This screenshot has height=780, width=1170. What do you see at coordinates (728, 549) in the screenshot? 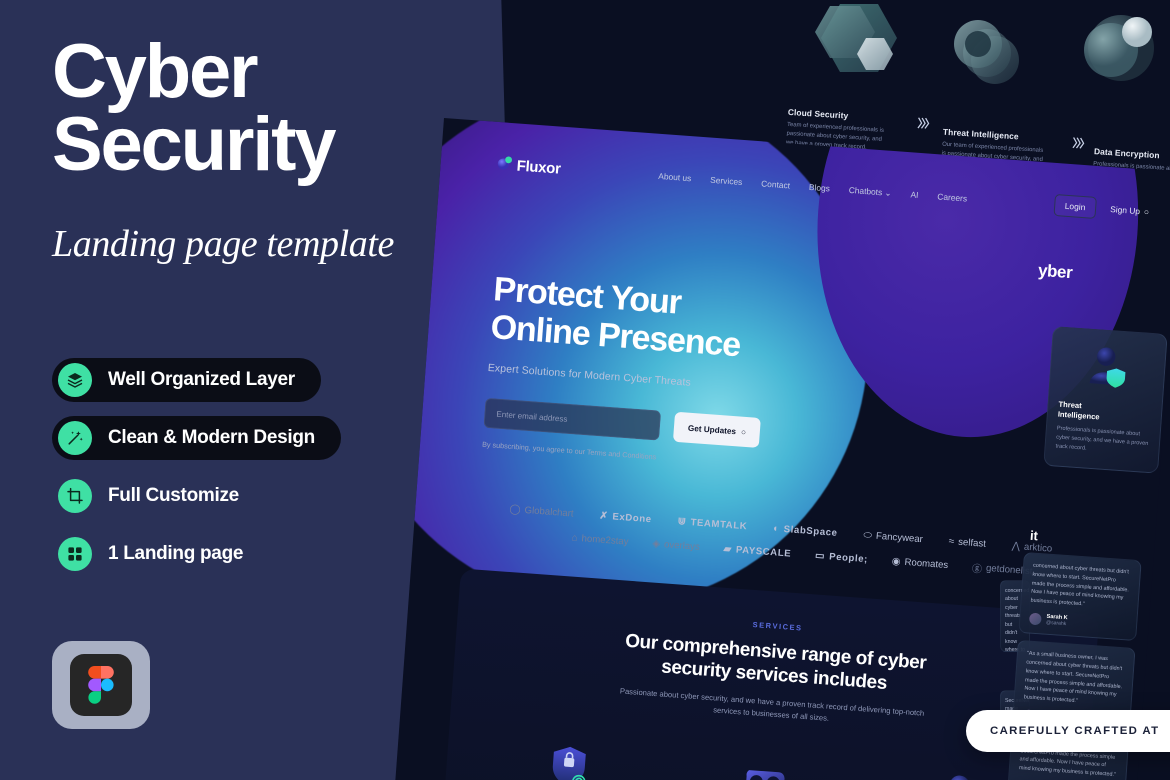
I see `square-block-icon: ▰` at bounding box center [728, 549].